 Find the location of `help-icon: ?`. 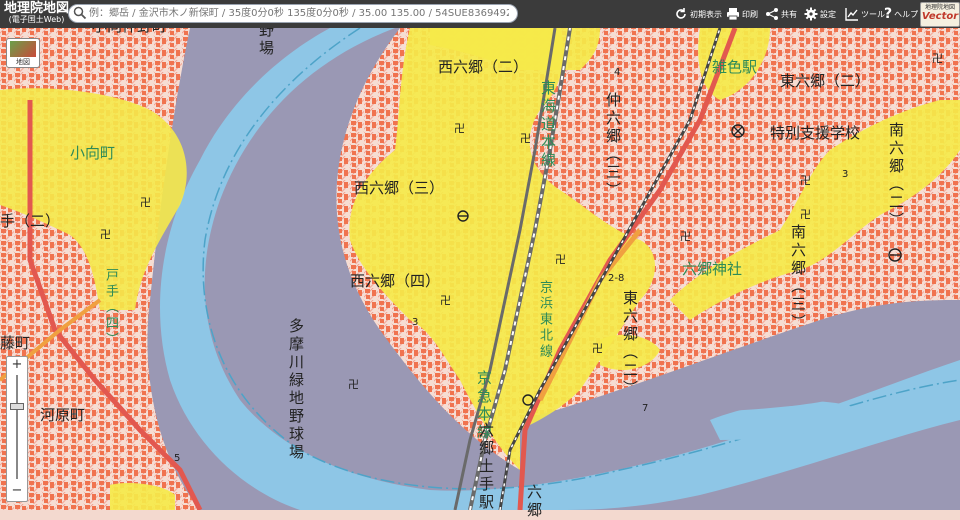

help-icon: ? is located at coordinates (888, 14).